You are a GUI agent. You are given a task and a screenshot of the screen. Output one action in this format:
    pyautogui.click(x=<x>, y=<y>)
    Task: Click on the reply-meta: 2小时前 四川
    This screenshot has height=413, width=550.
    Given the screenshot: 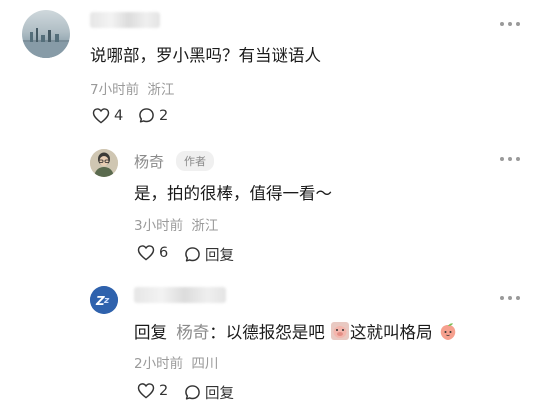 What is the action you would take?
    pyautogui.click(x=176, y=362)
    